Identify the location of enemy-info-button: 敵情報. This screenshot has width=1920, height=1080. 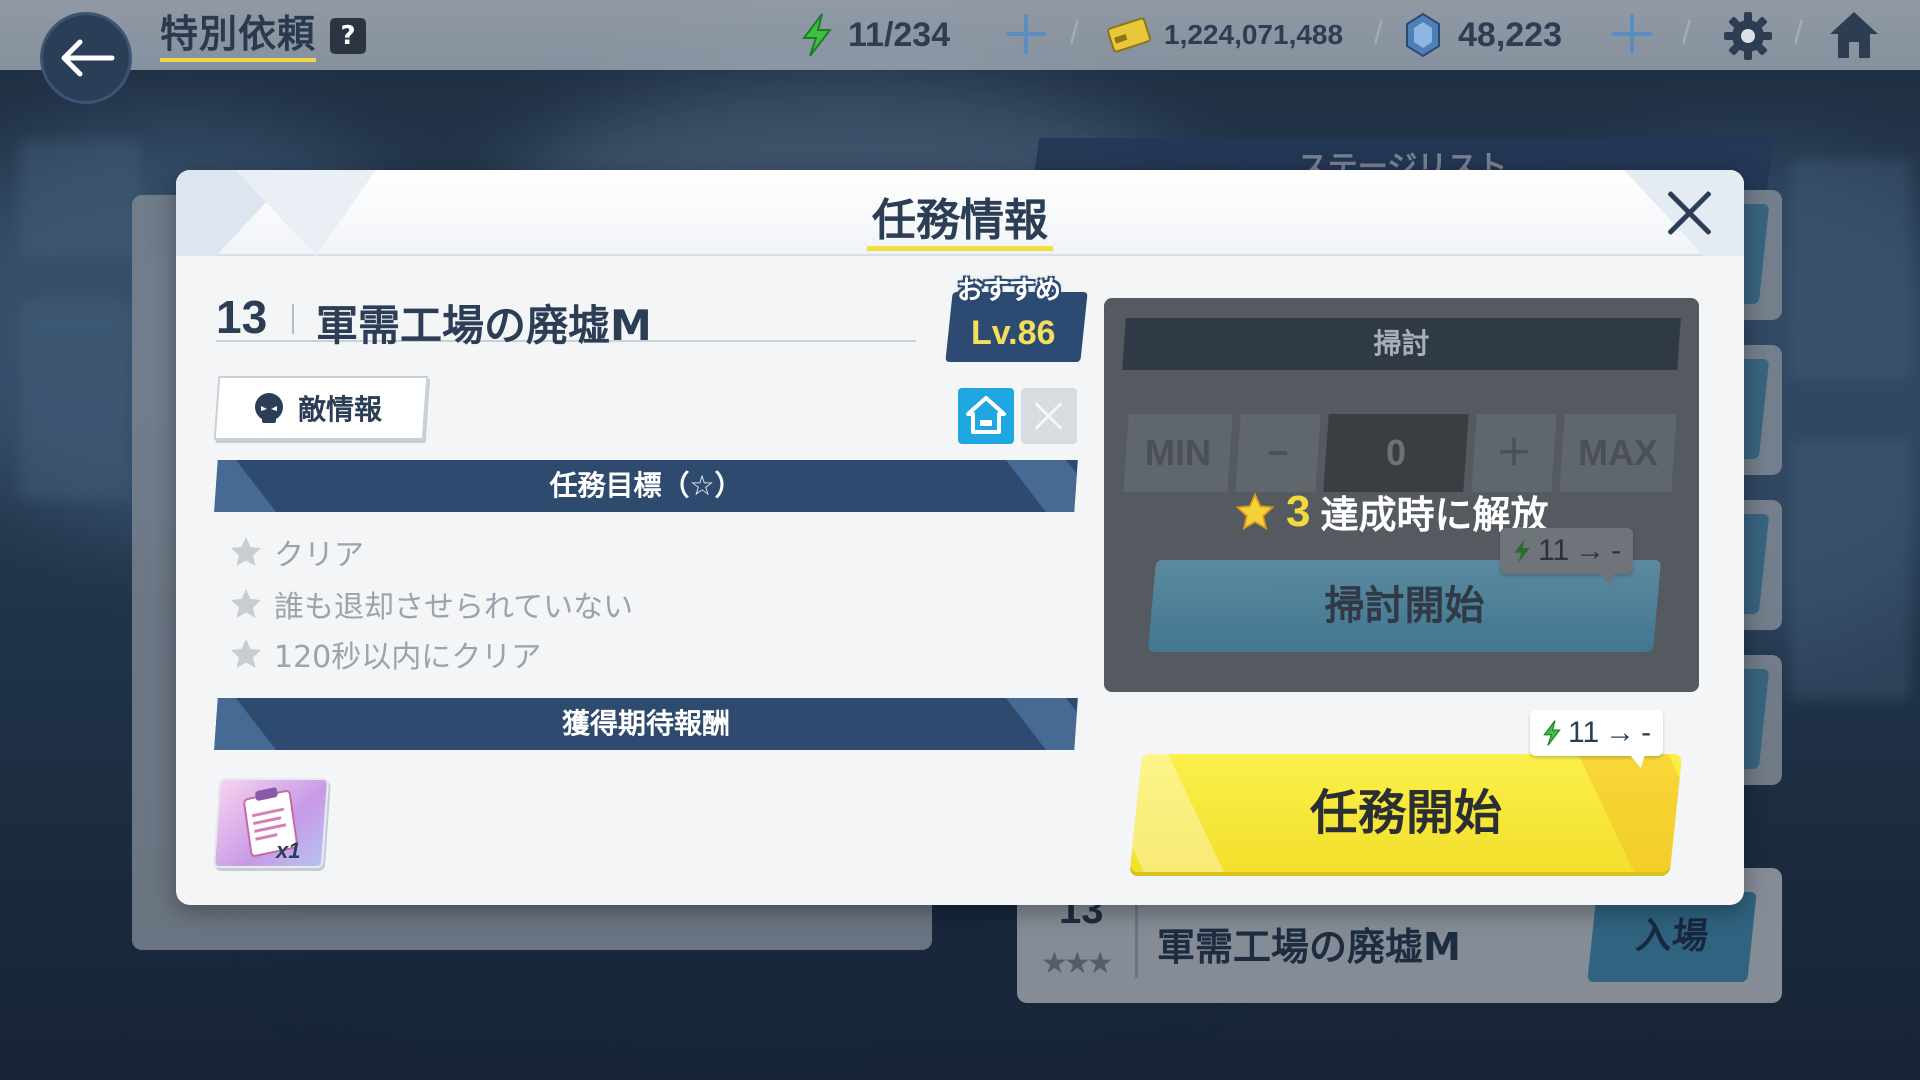
(321, 408).